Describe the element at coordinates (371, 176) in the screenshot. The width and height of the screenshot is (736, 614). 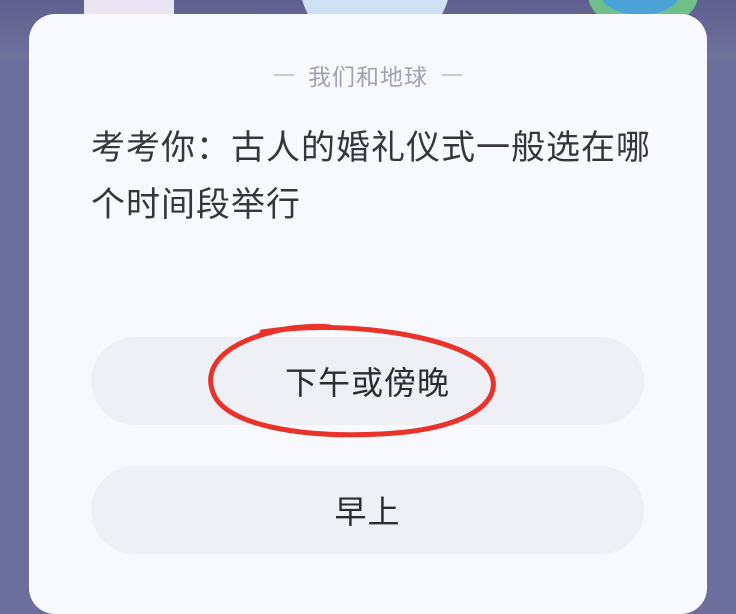
I see `question-text: 考考你：古人的婚礼仪式一般选在哪个时间段举行` at that location.